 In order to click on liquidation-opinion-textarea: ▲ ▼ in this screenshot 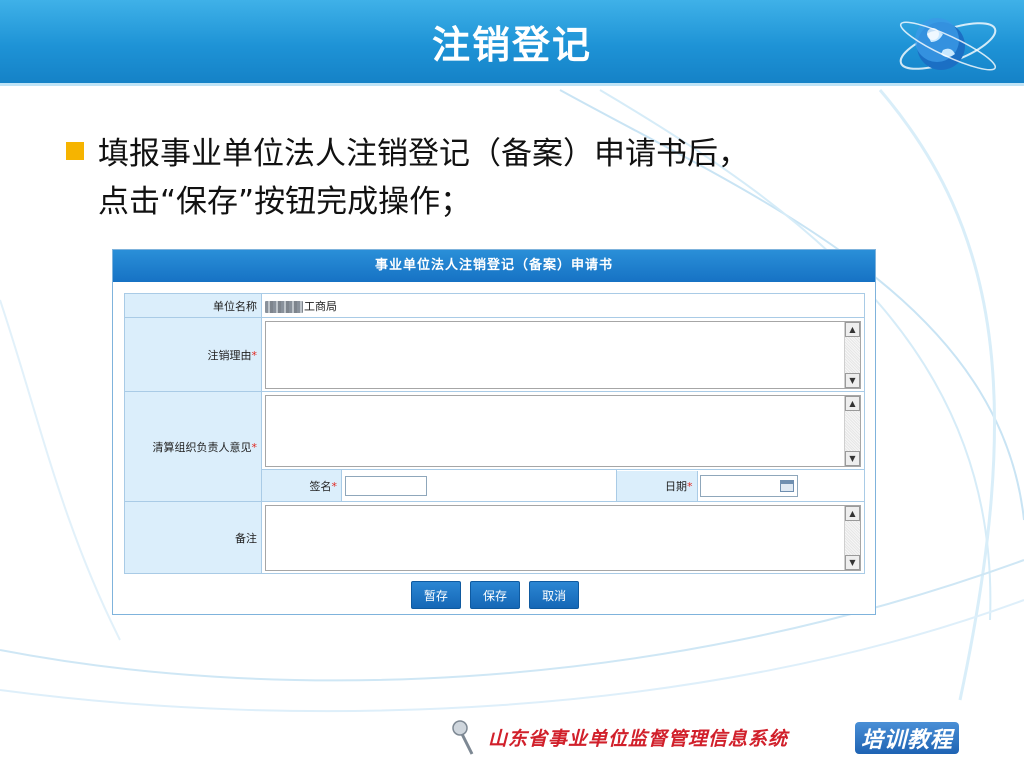, I will do `click(563, 430)`.